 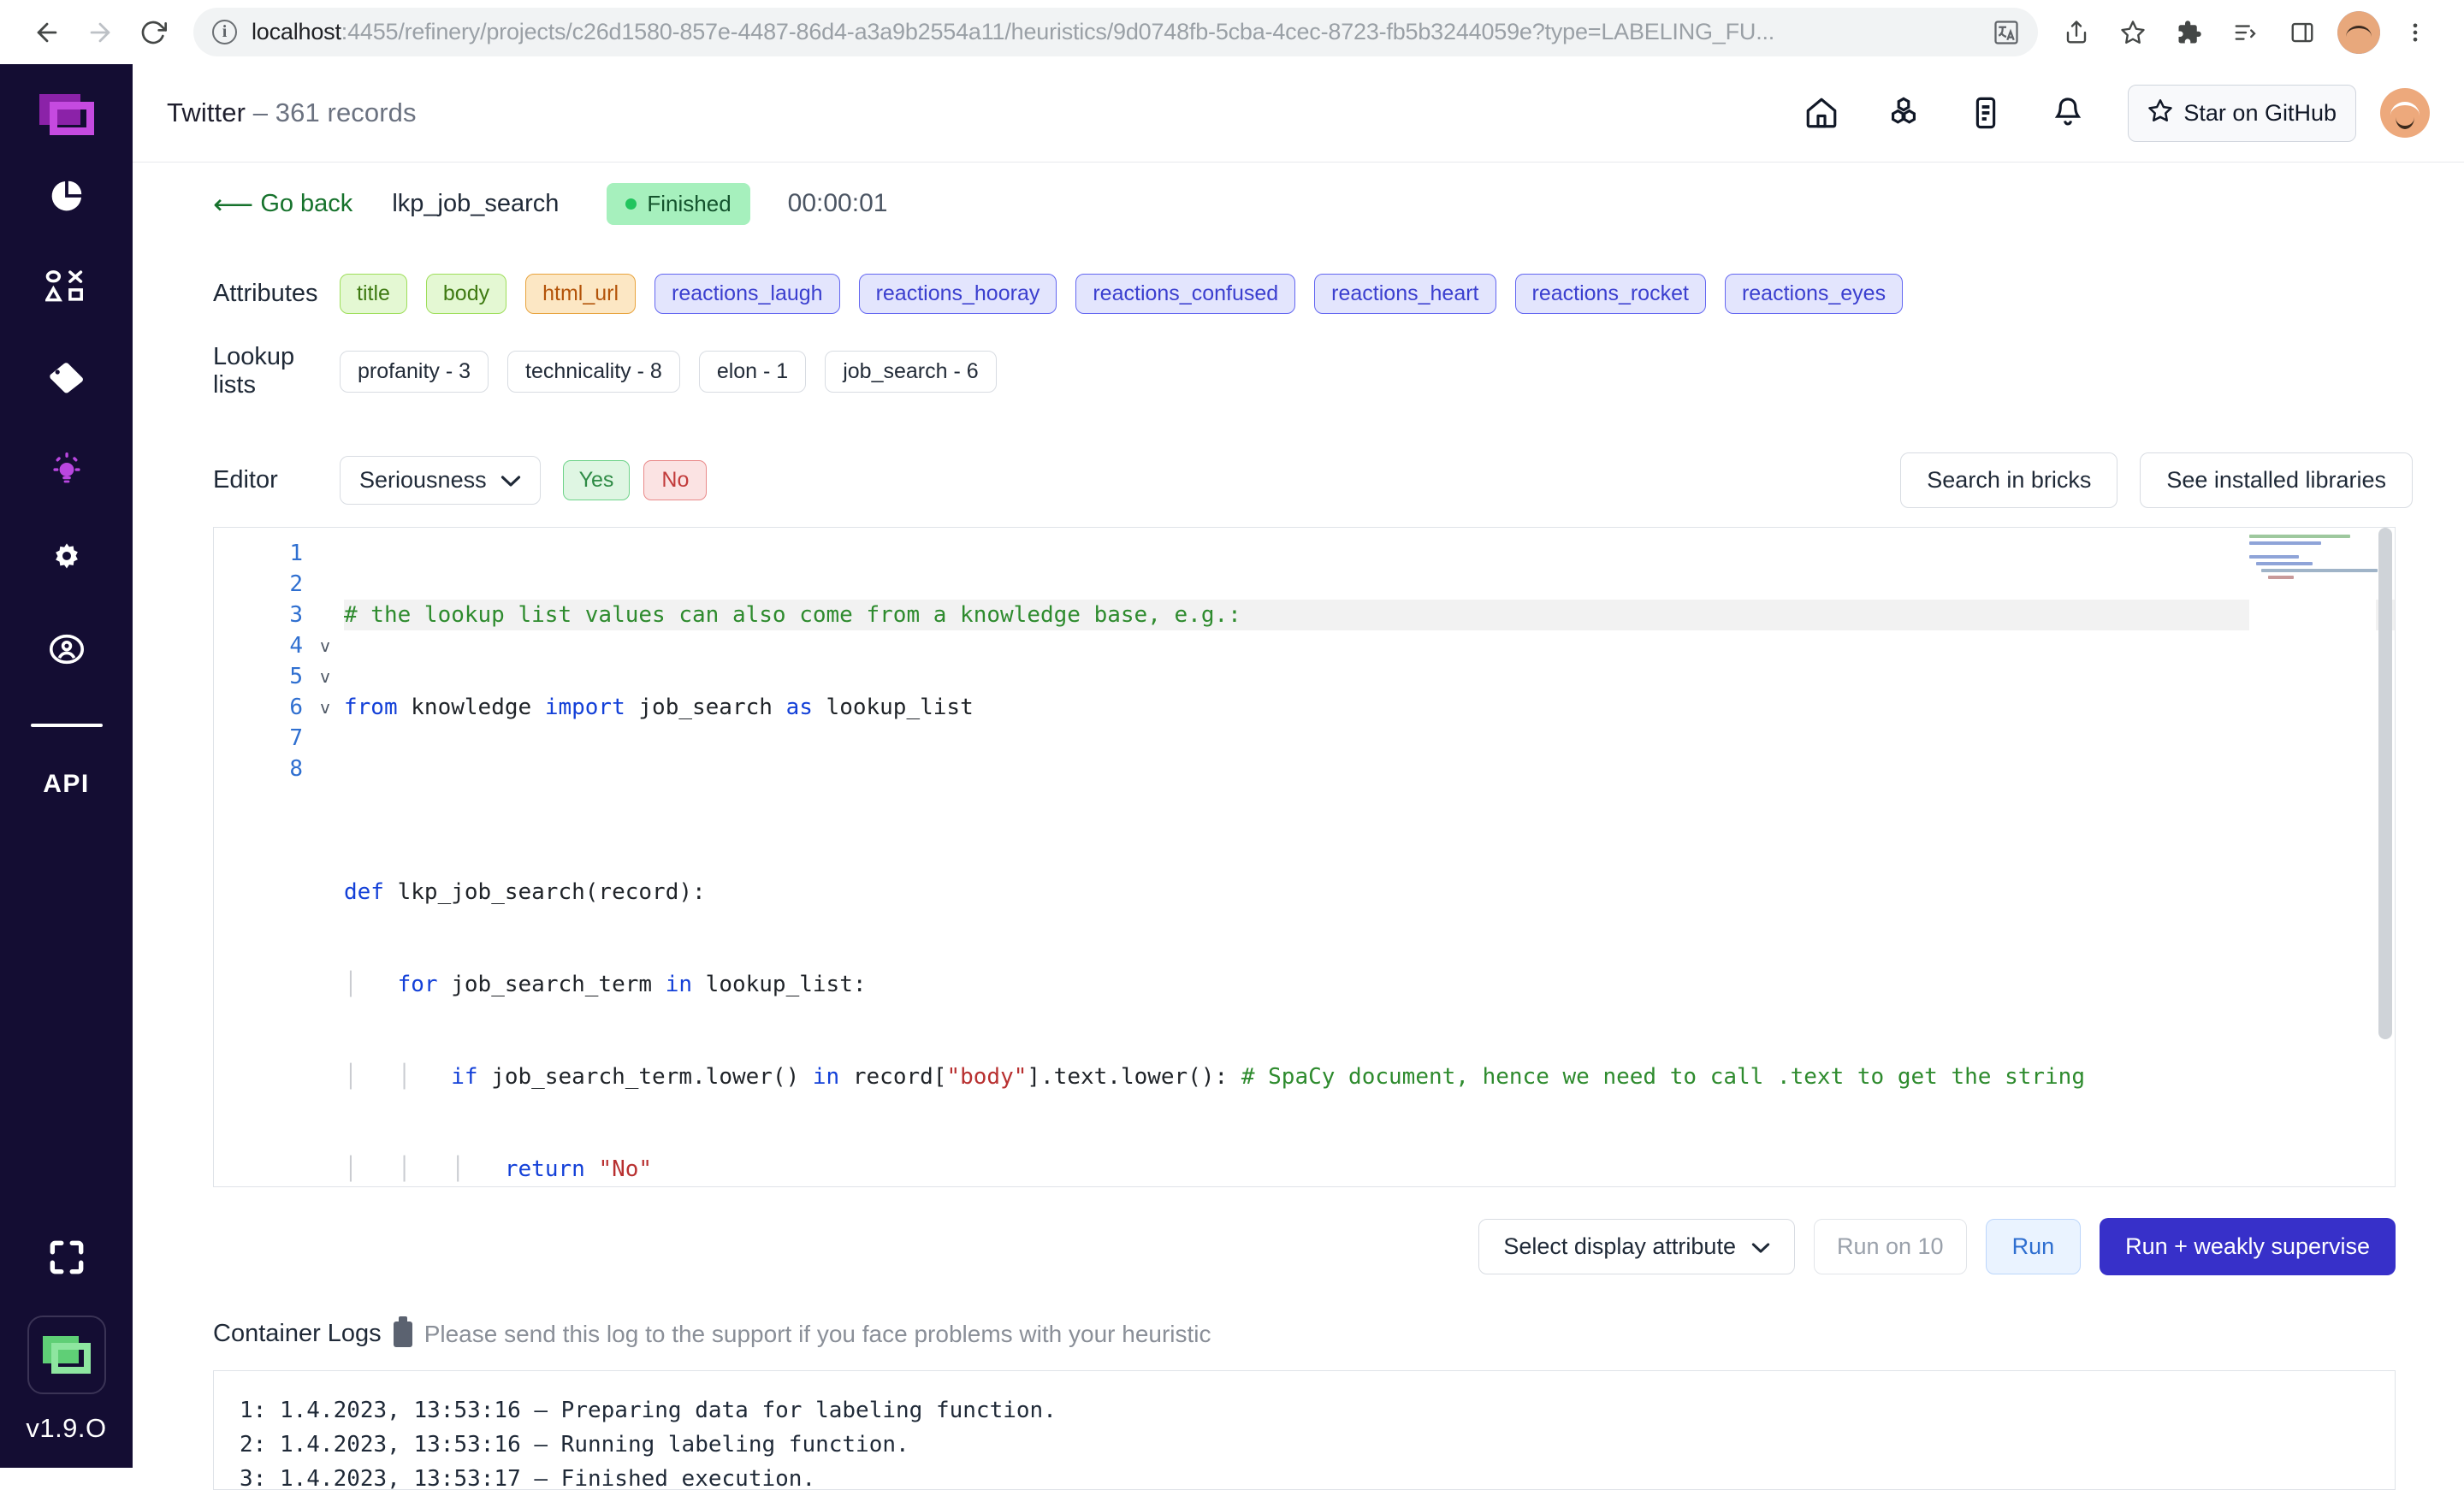 I want to click on kebab-menu-icon, so click(x=2415, y=33).